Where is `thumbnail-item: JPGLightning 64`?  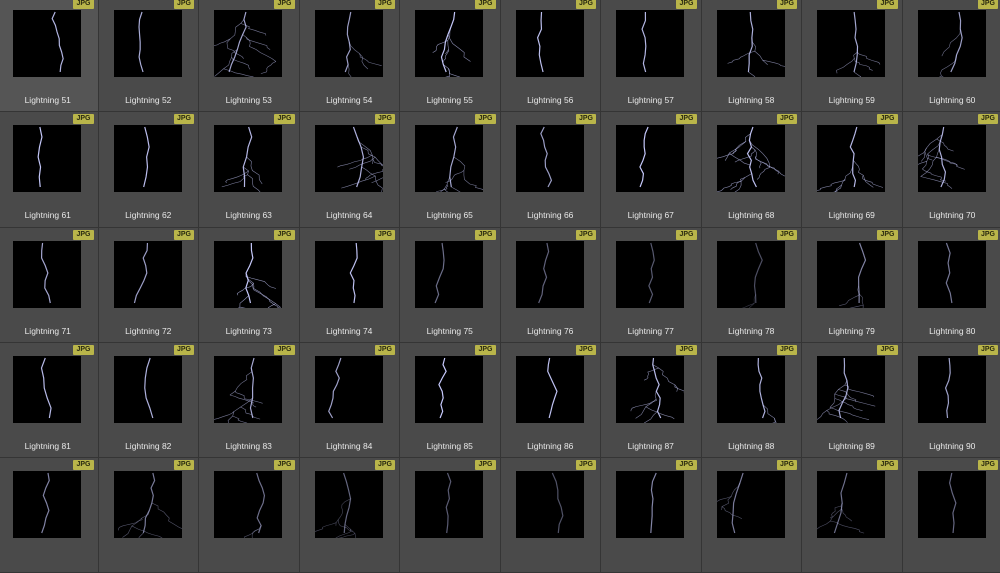 thumbnail-item: JPGLightning 64 is located at coordinates (350, 169).